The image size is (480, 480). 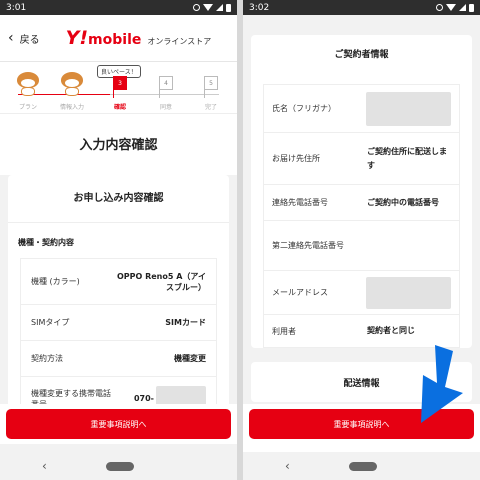 I want to click on step-4: 4 同意, so click(x=166, y=90).